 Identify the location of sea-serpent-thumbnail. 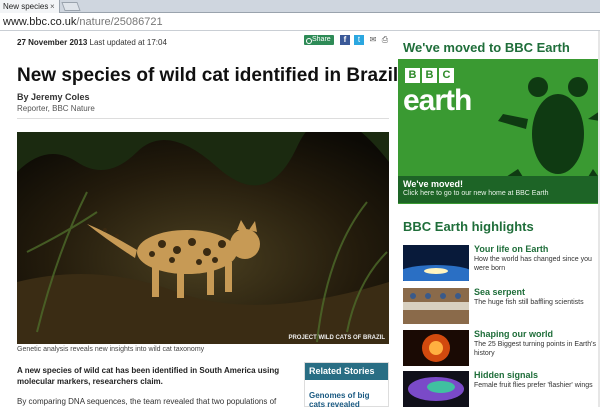
(436, 306).